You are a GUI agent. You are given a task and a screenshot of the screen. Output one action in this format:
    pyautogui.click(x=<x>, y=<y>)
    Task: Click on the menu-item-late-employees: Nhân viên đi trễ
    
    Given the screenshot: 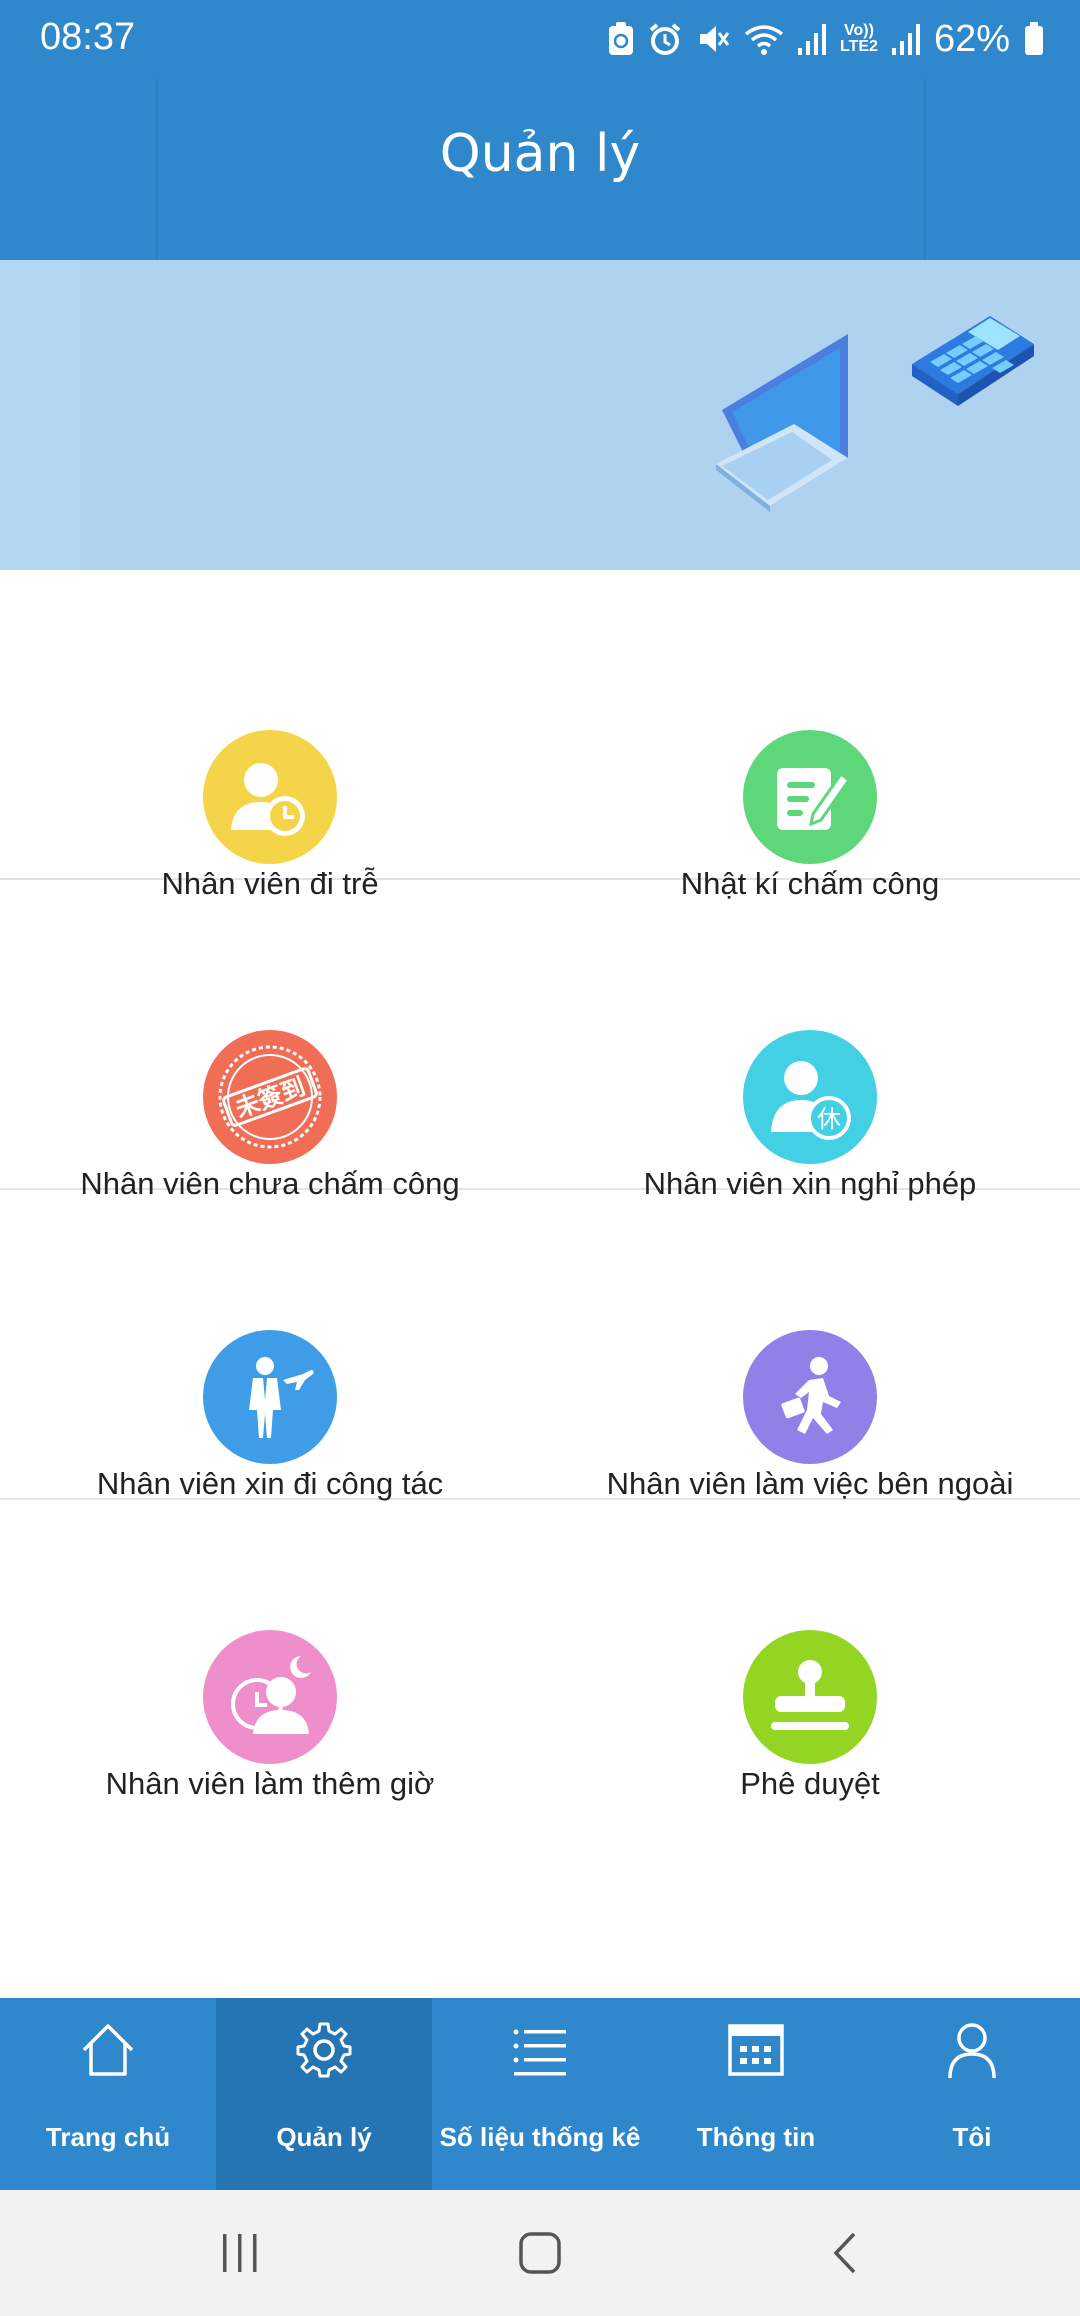 What is the action you would take?
    pyautogui.click(x=270, y=735)
    